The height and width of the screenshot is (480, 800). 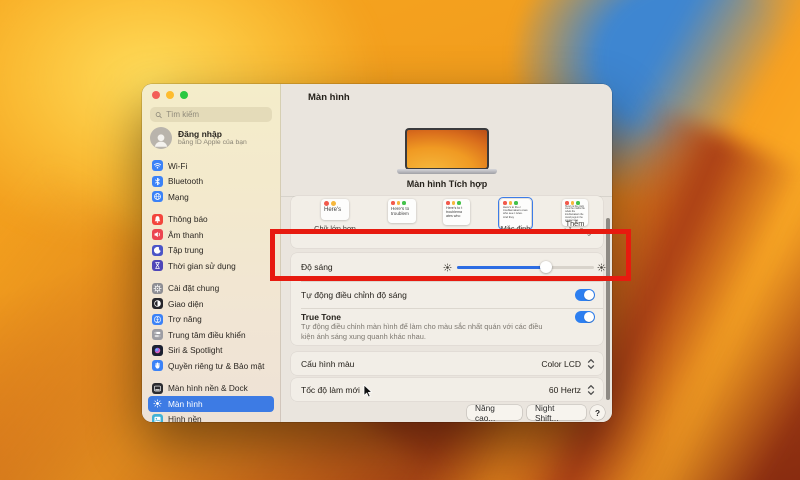 I want to click on profile-subtitle: bằng ID Apple của bạn, so click(x=212, y=143).